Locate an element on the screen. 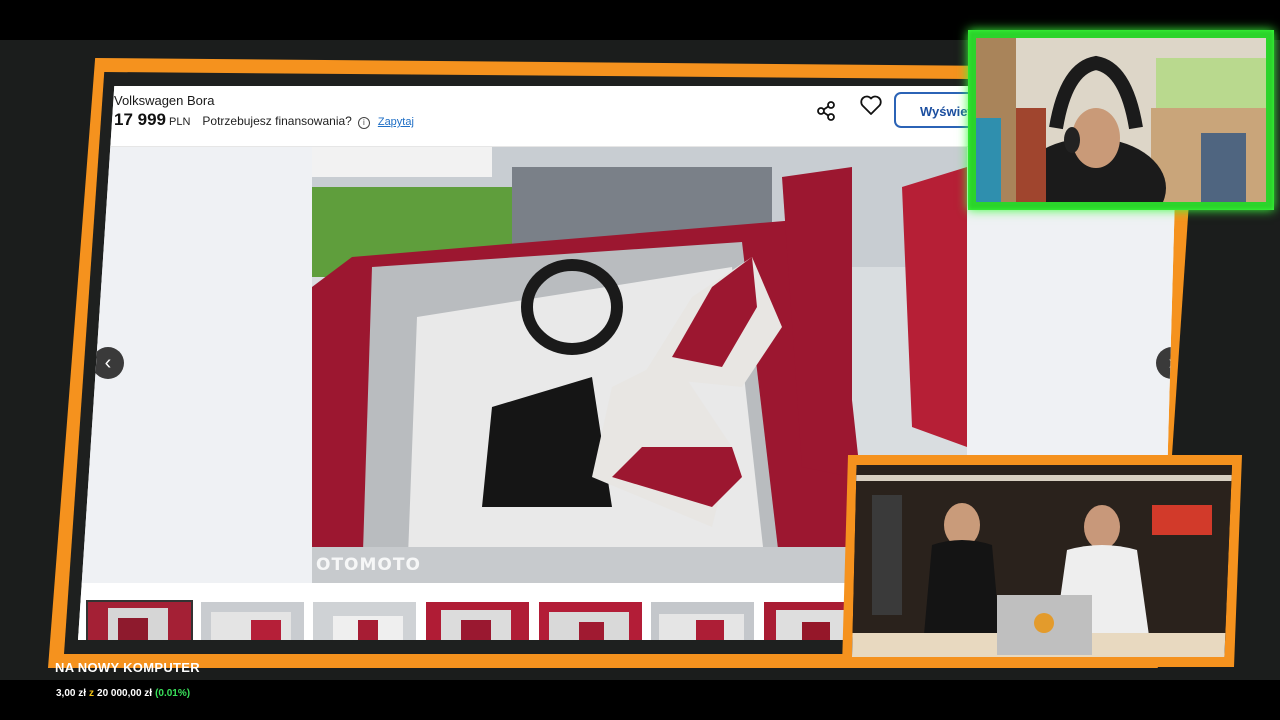  info-icon: i is located at coordinates (363, 123).